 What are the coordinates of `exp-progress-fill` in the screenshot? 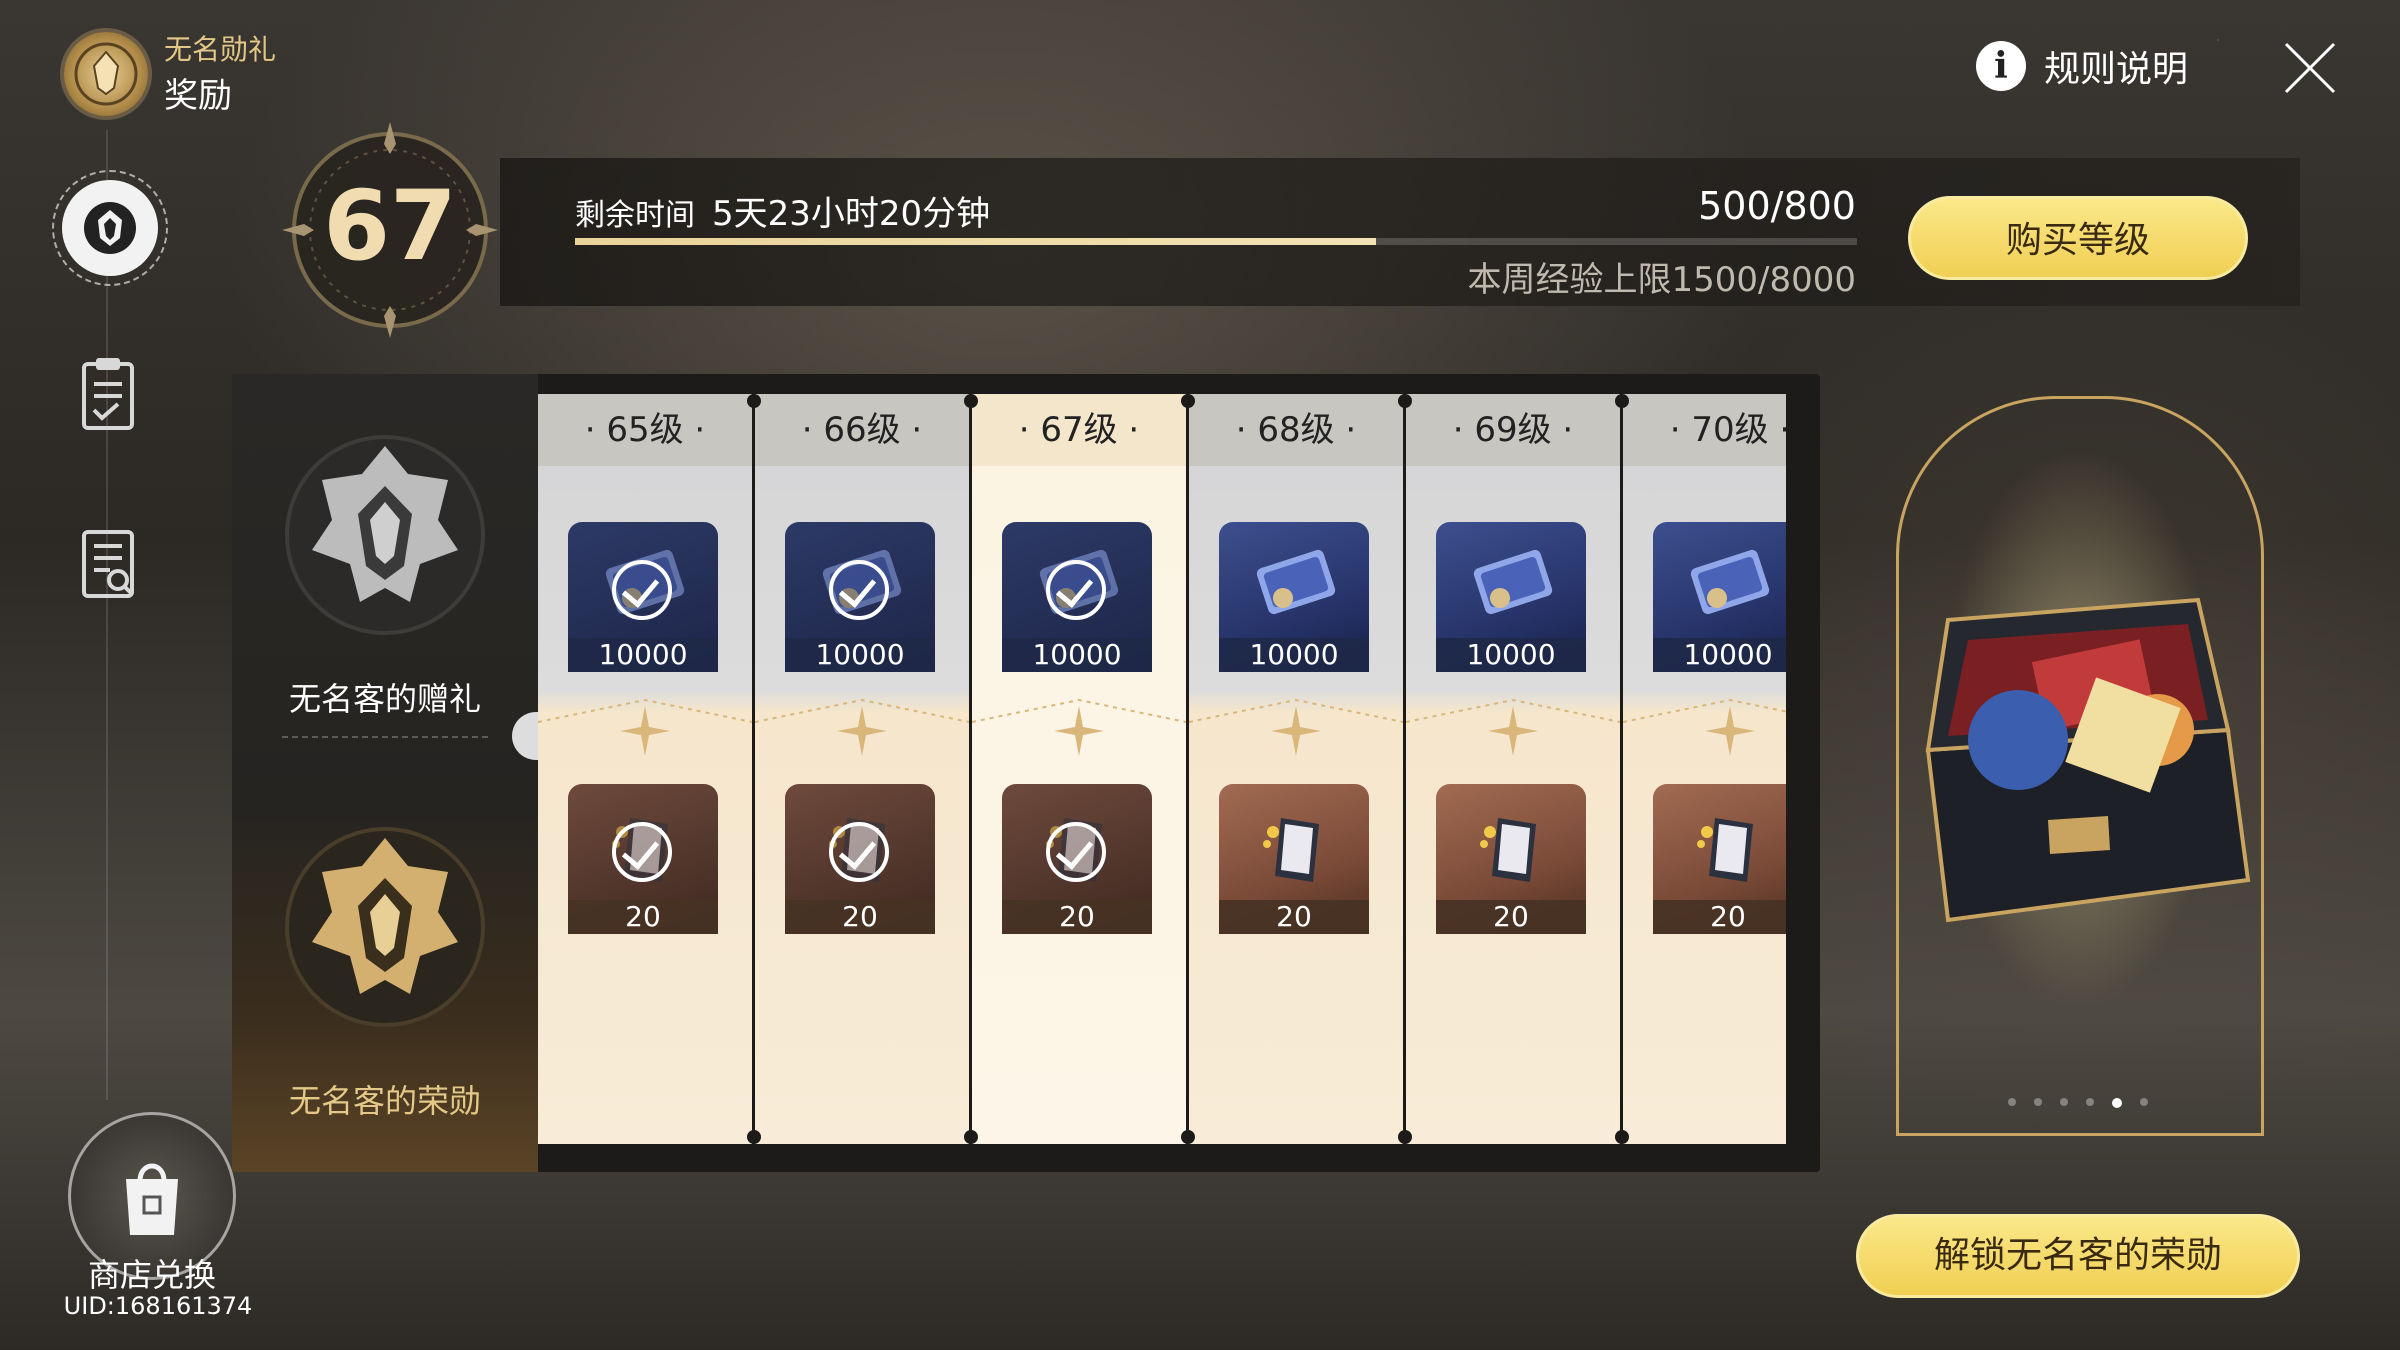 It's located at (976, 241).